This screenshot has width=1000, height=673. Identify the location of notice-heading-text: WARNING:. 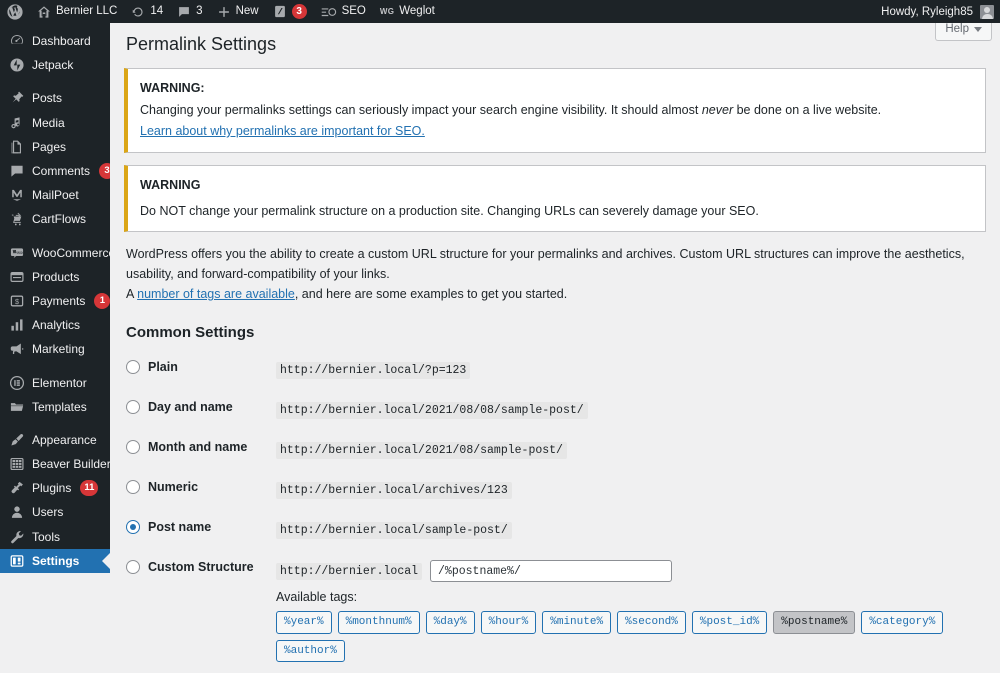
(172, 88).